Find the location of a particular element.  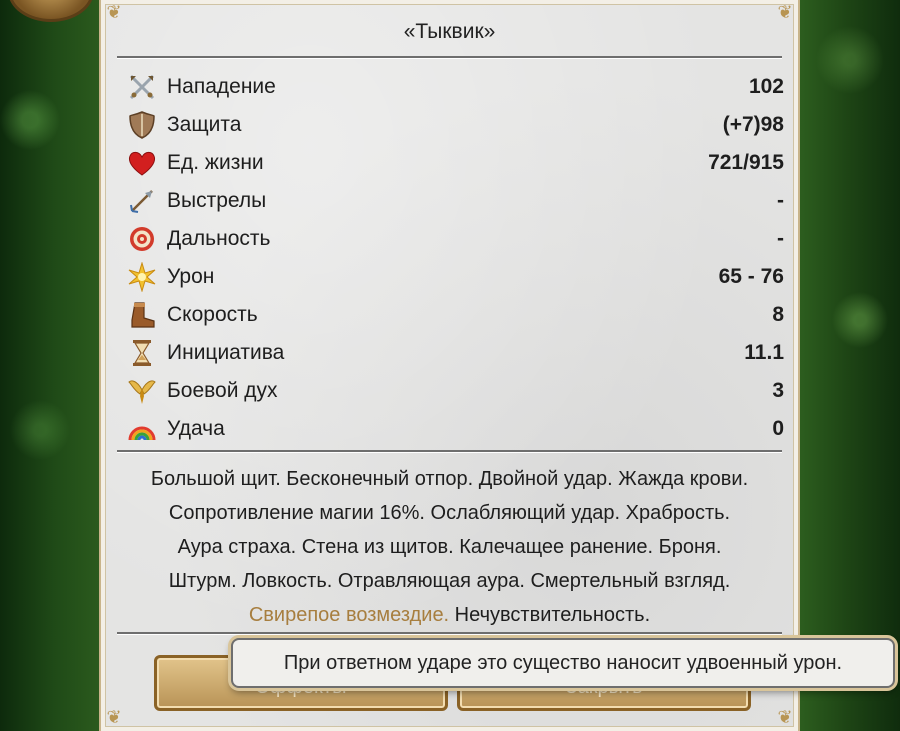

stat-label: Удача is located at coordinates (196, 428).